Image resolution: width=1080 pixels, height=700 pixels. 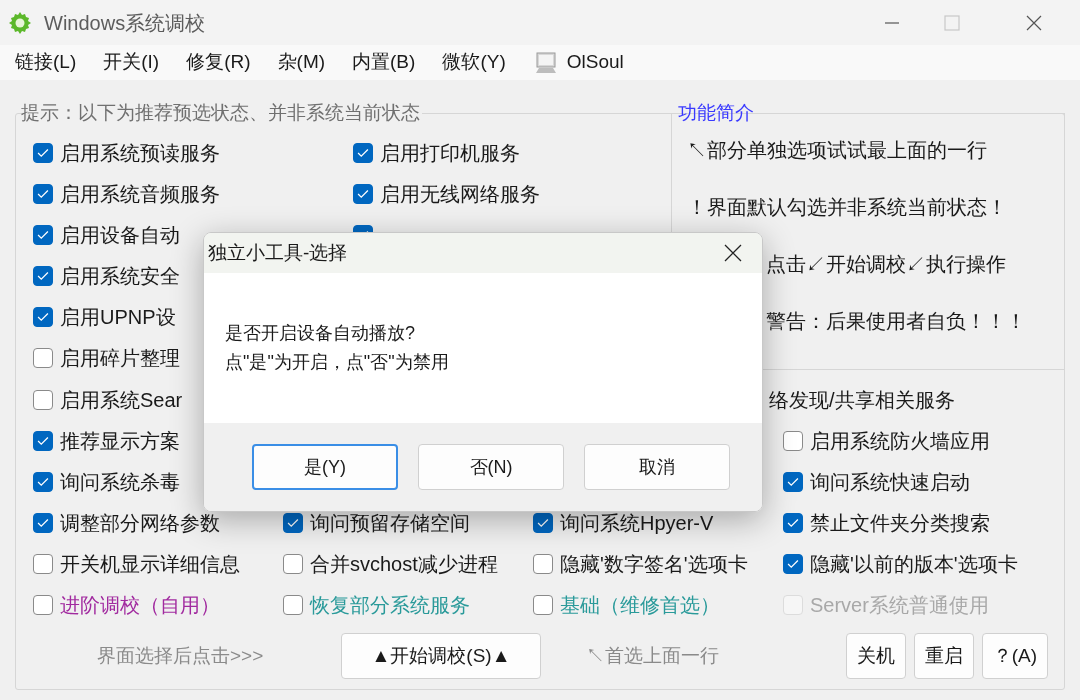 I want to click on message-text: 点"是"为开启，点"否"为禁用, so click(x=337, y=362).